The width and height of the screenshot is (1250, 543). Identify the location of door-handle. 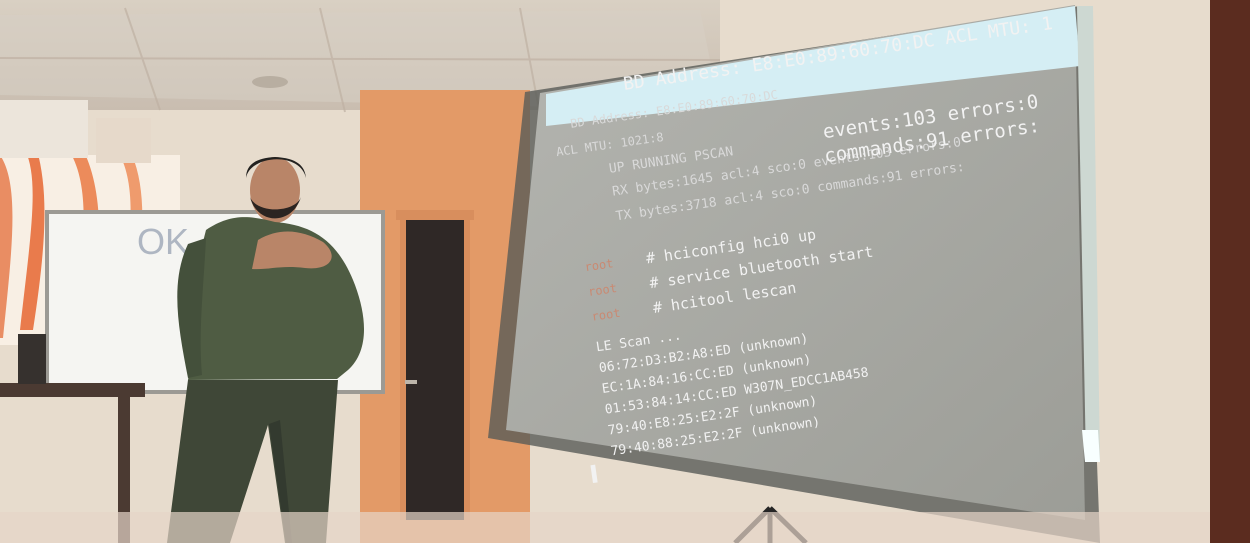
(411, 382).